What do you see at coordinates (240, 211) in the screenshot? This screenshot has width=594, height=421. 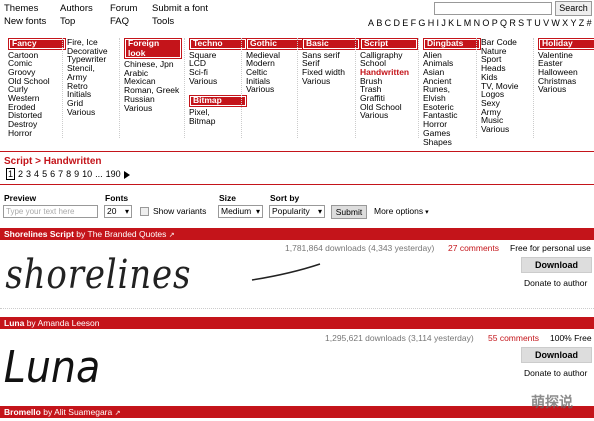 I see `size-select: Medium` at bounding box center [240, 211].